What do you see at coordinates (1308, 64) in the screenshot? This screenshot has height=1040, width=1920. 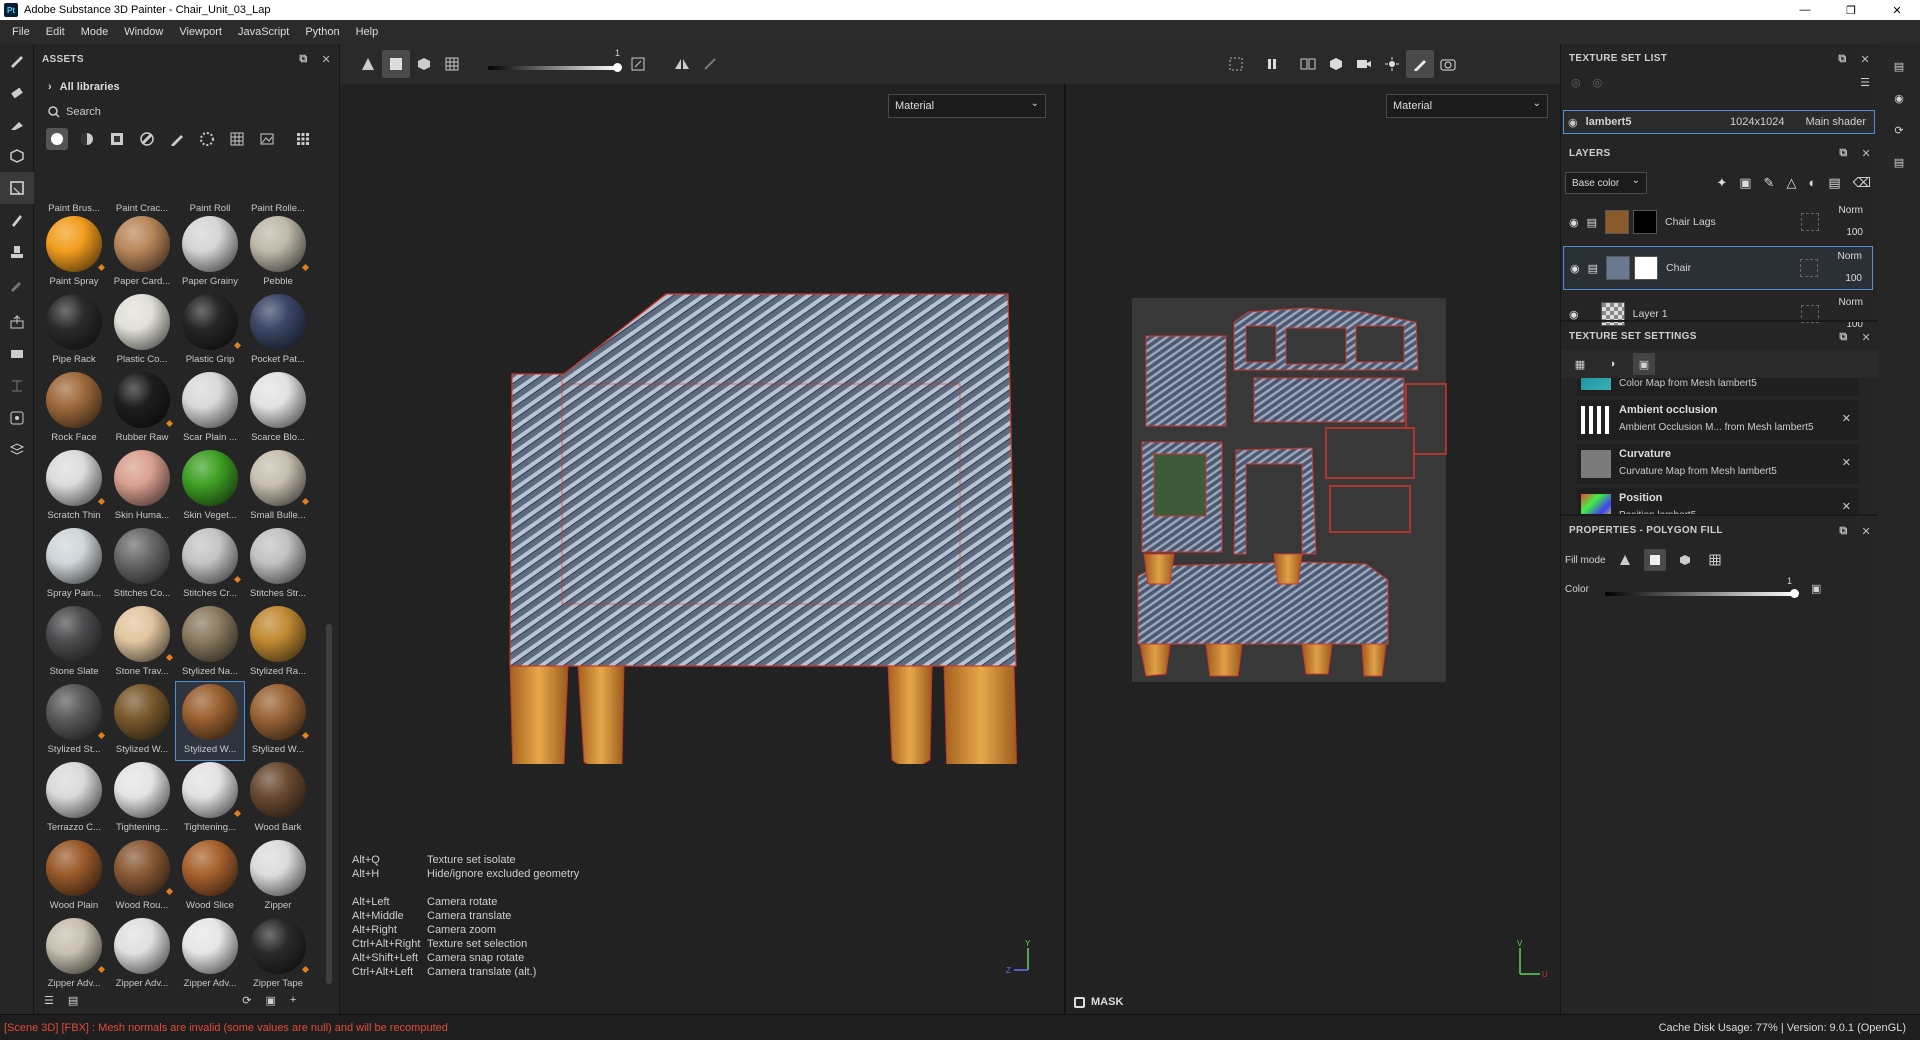 I see `camera-split-icon` at bounding box center [1308, 64].